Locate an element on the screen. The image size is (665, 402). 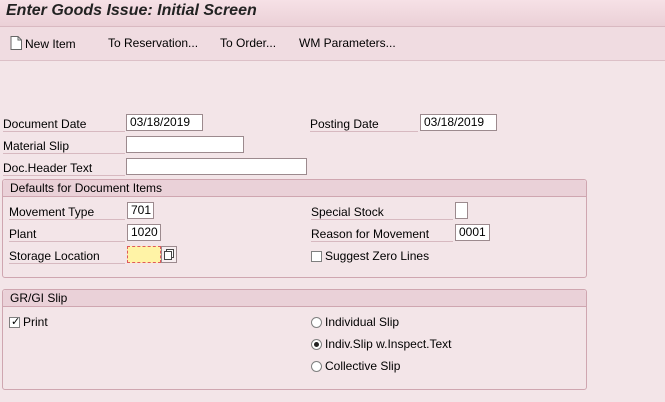
suggest-zero-lines-checkbox is located at coordinates (316, 256).